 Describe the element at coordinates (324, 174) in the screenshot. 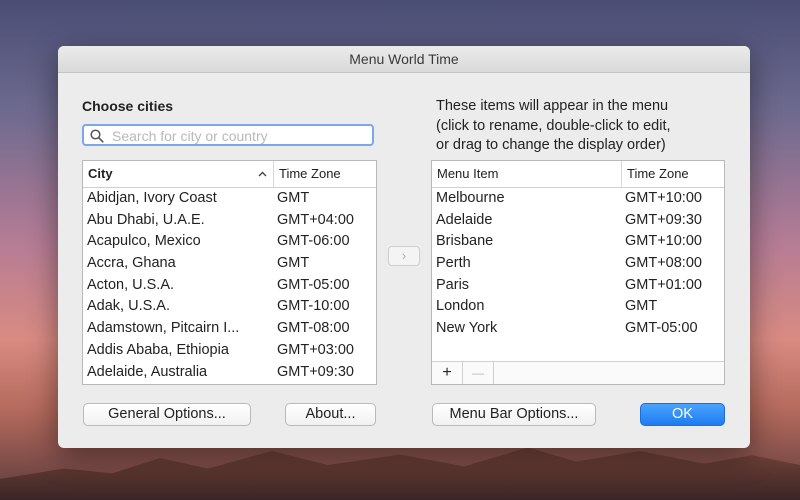

I see `timezone-column-header: Time Zone` at that location.